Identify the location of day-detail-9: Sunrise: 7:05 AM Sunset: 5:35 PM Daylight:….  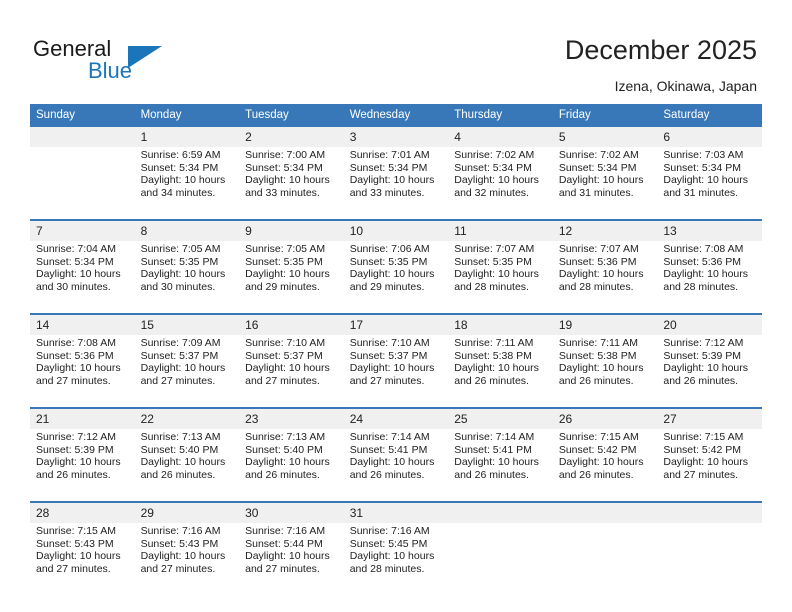
(291, 277).